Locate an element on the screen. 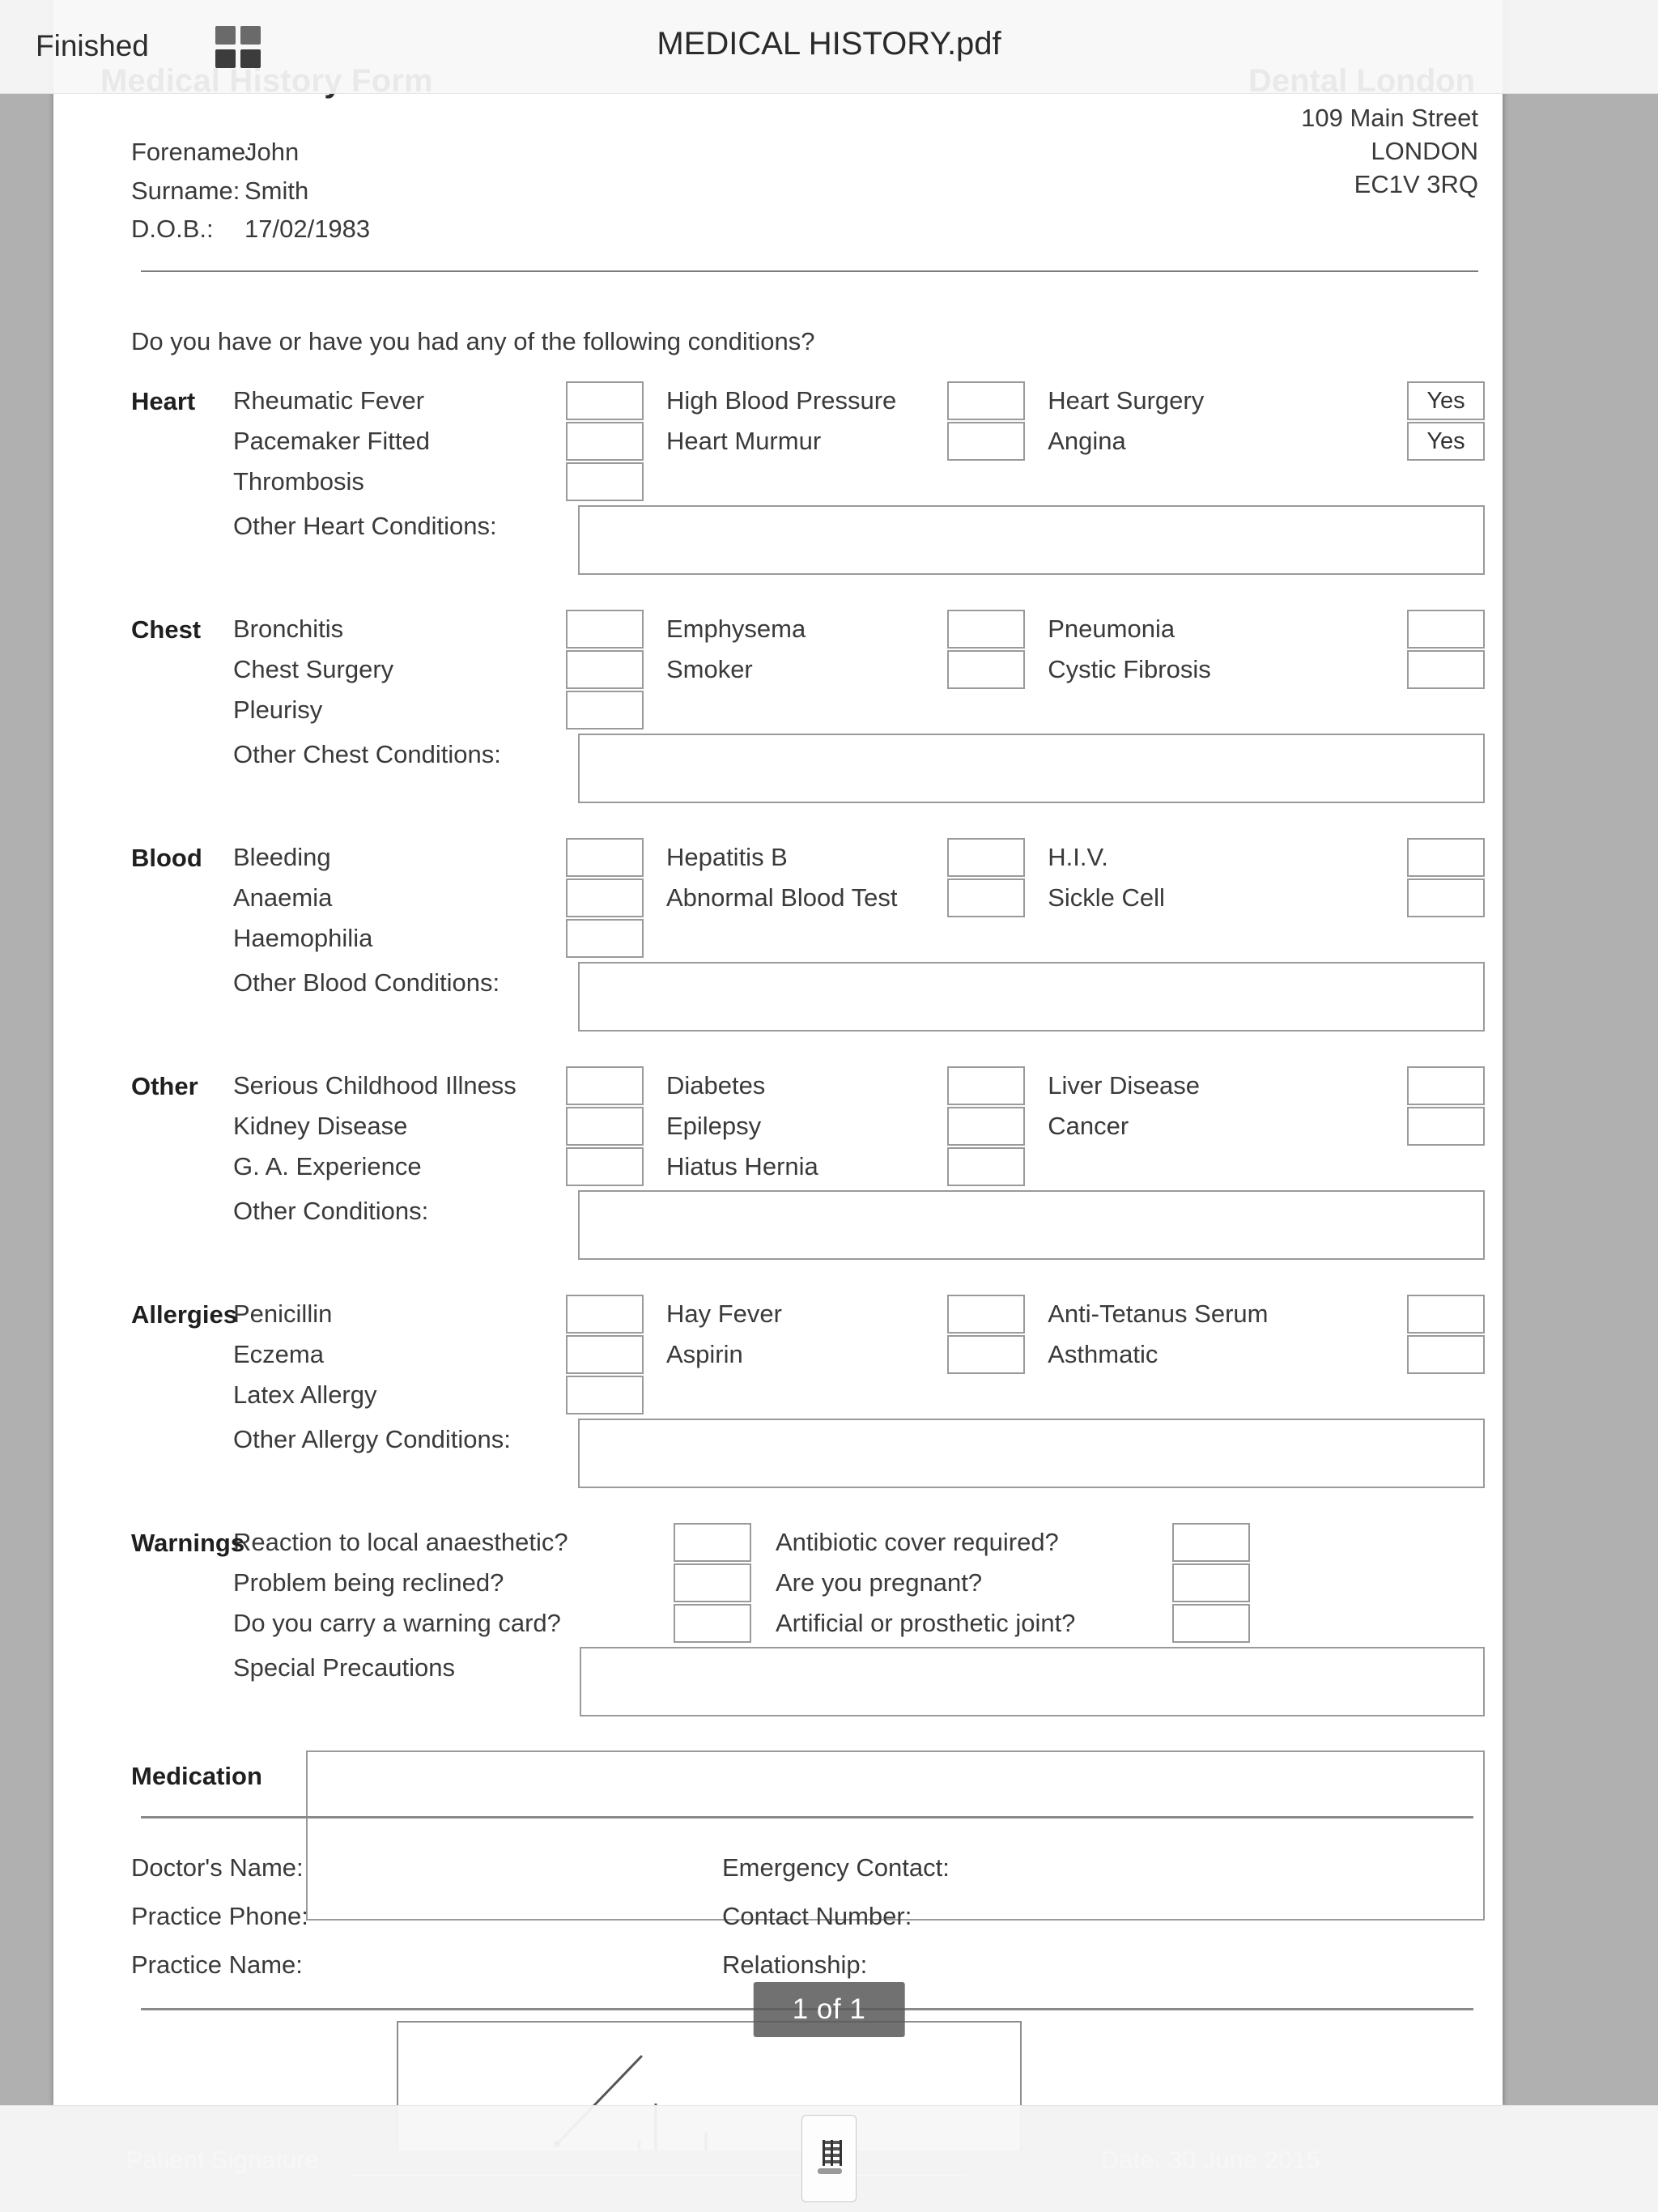 The height and width of the screenshot is (2212, 1658). other-conditions-label: Other Blood Conditions: is located at coordinates (366, 983).